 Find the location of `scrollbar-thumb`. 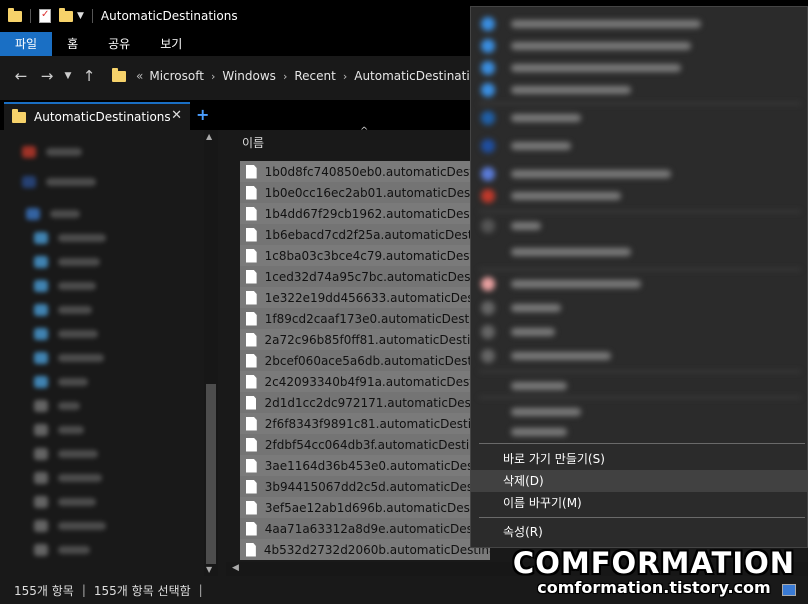

scrollbar-thumb is located at coordinates (211, 474).